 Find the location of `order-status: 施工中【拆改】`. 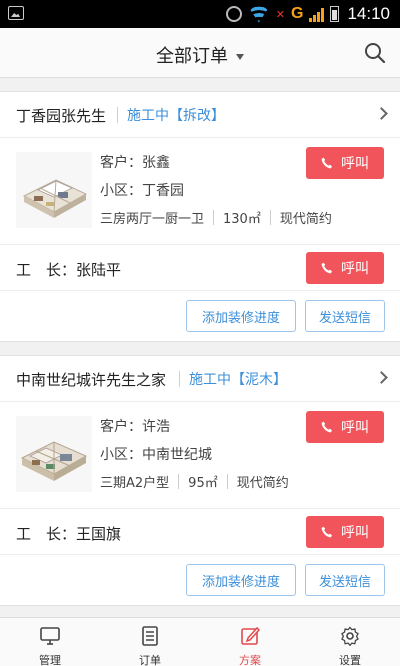

order-status: 施工中【拆改】 is located at coordinates (176, 116).